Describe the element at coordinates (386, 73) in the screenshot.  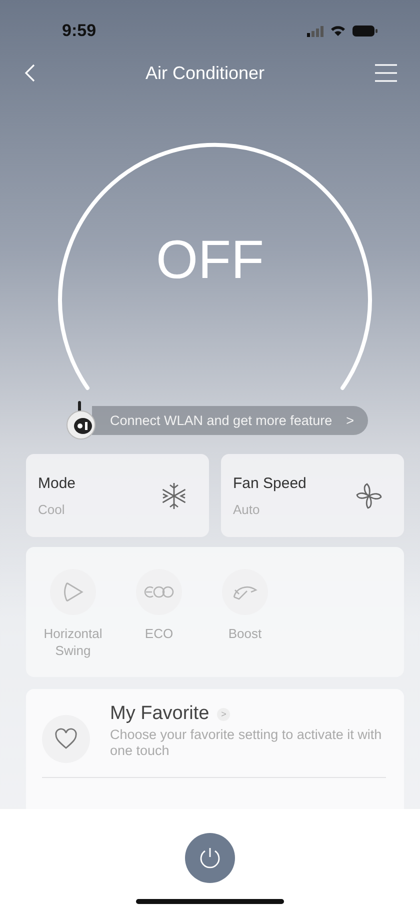
I see `menu-icon` at that location.